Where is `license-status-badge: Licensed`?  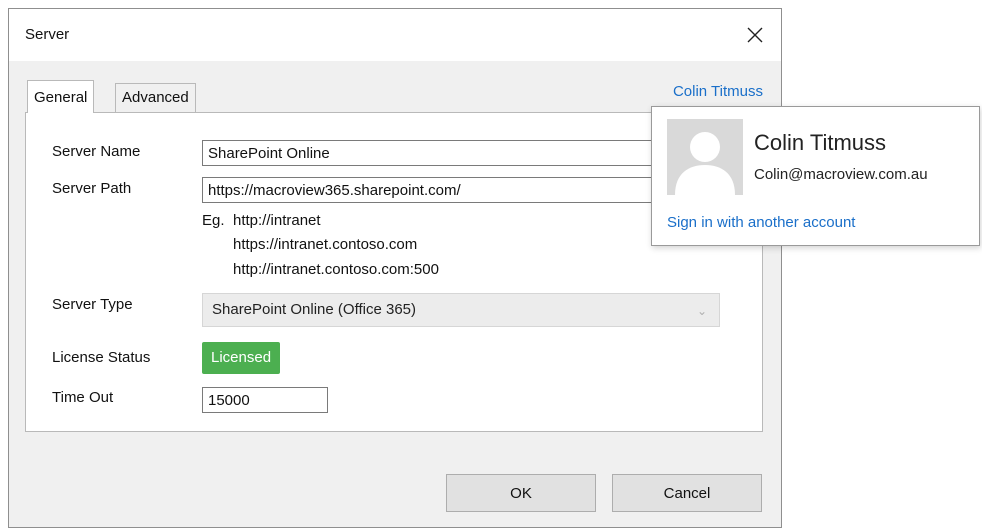
license-status-badge: Licensed is located at coordinates (241, 358).